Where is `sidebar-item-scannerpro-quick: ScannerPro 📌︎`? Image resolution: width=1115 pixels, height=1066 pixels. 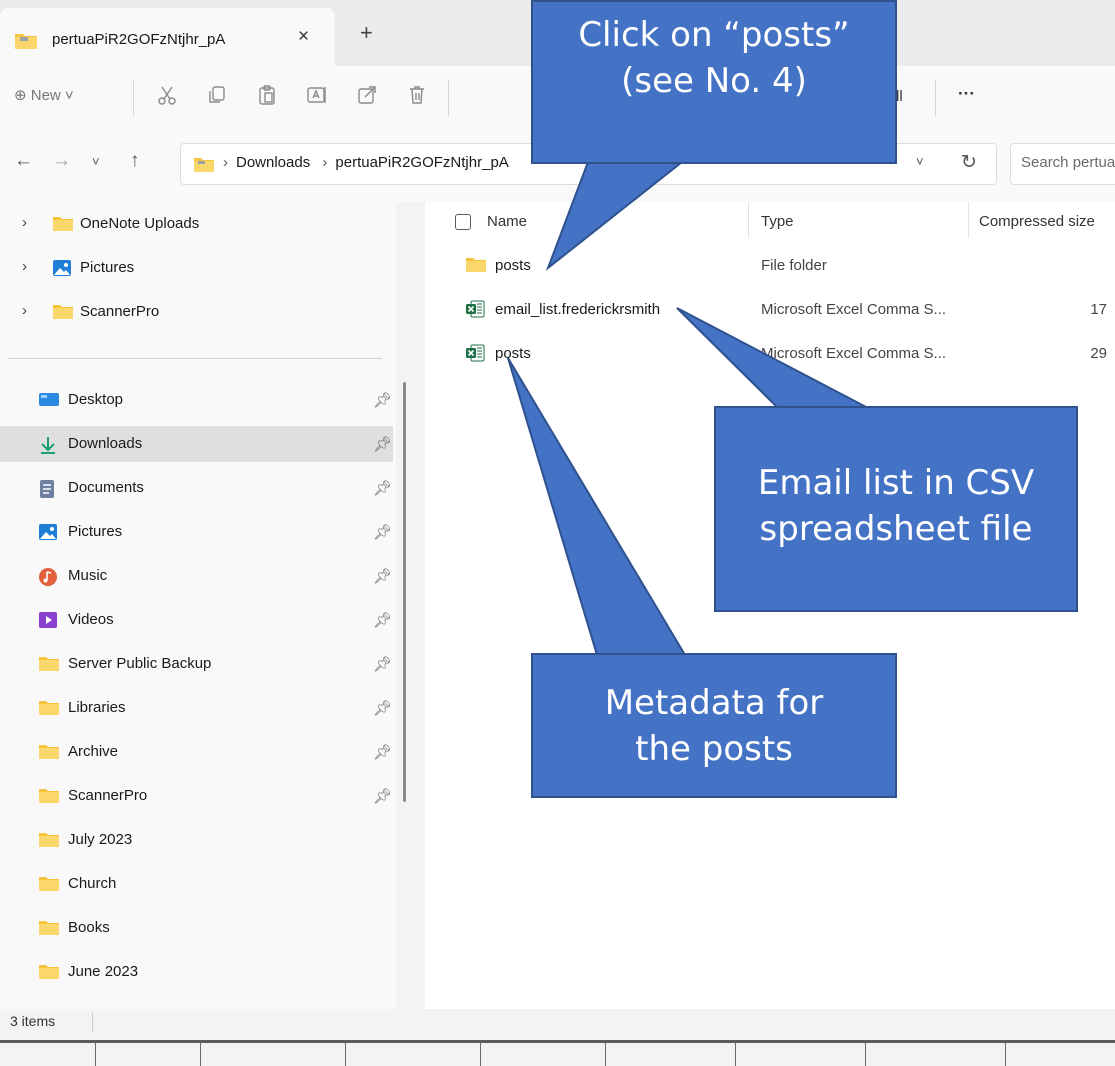
sidebar-item-scannerpro-quick: ScannerPro 📌︎ is located at coordinates (196, 796).